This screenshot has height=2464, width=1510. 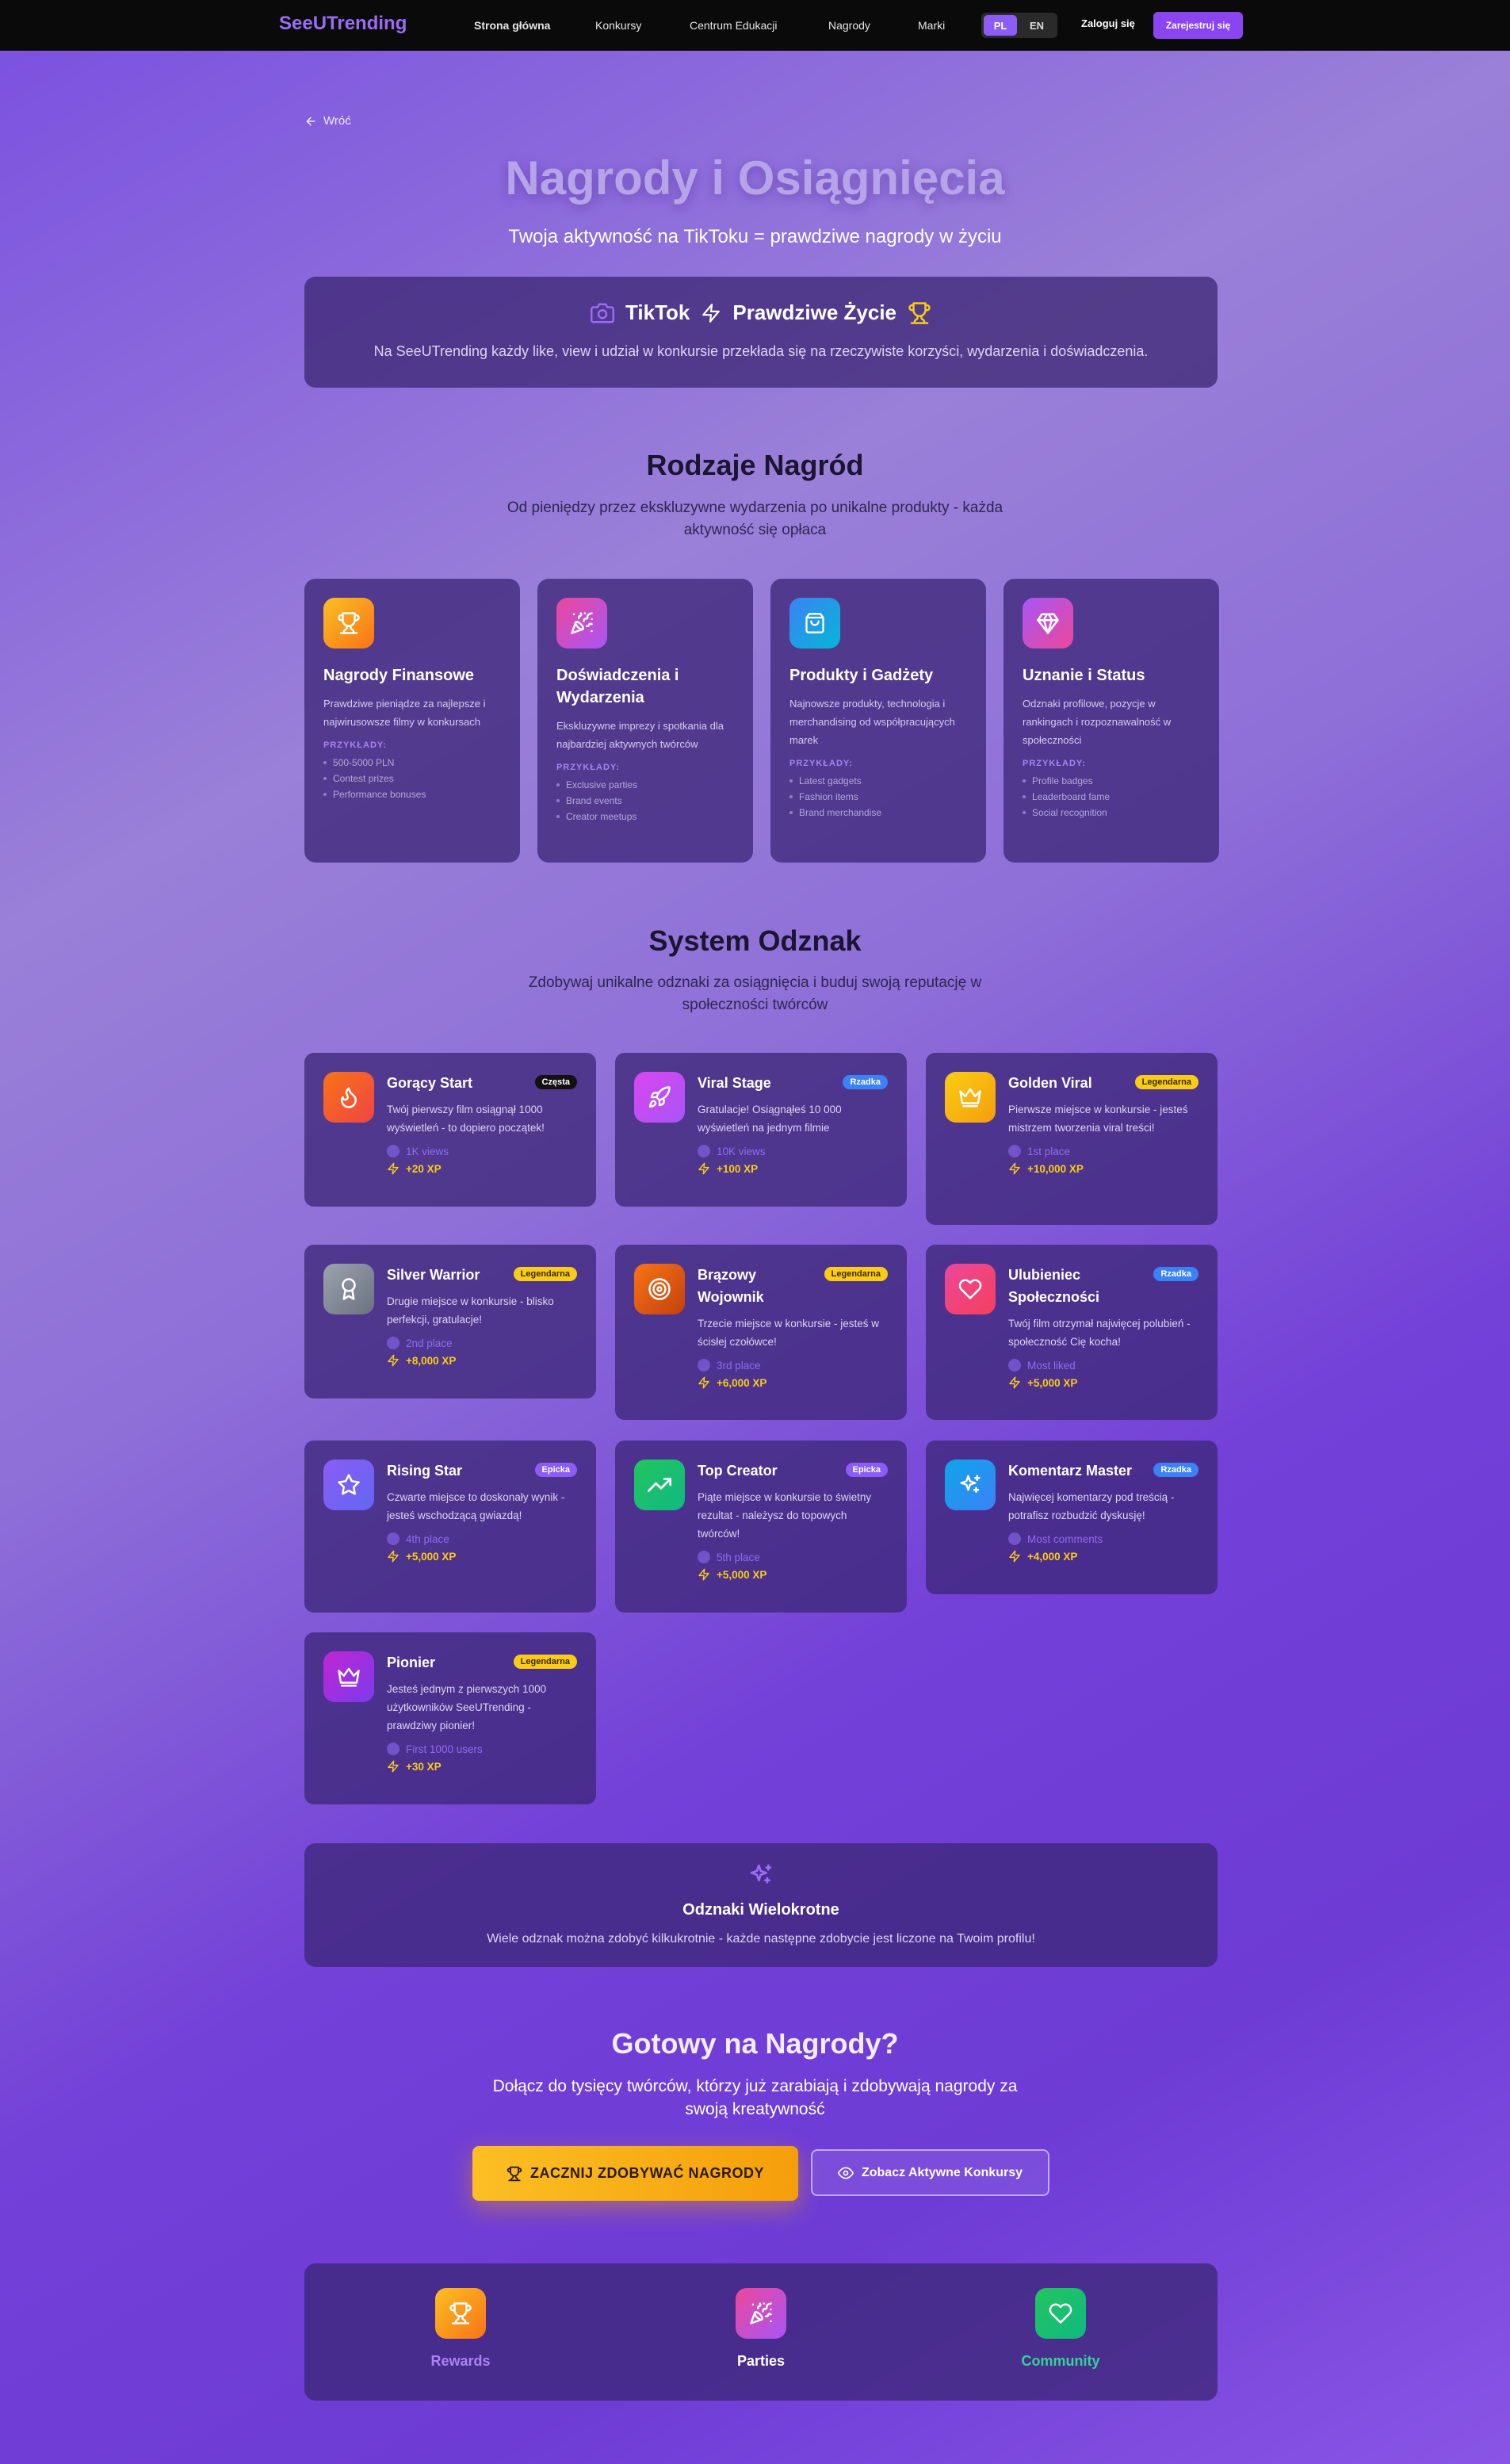 What do you see at coordinates (741, 1151) in the screenshot?
I see `condition-text: 10K views` at bounding box center [741, 1151].